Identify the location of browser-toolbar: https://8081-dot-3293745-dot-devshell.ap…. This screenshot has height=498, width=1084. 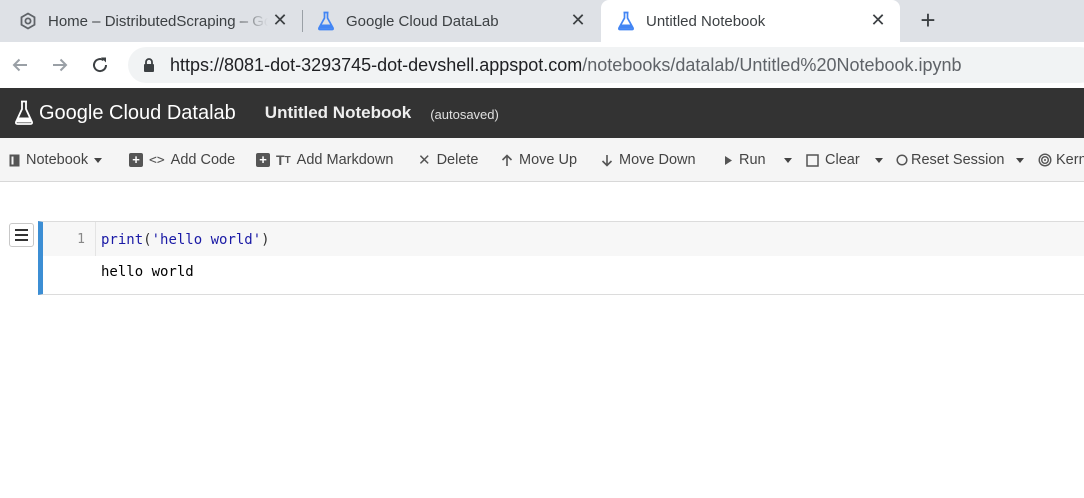
(542, 65).